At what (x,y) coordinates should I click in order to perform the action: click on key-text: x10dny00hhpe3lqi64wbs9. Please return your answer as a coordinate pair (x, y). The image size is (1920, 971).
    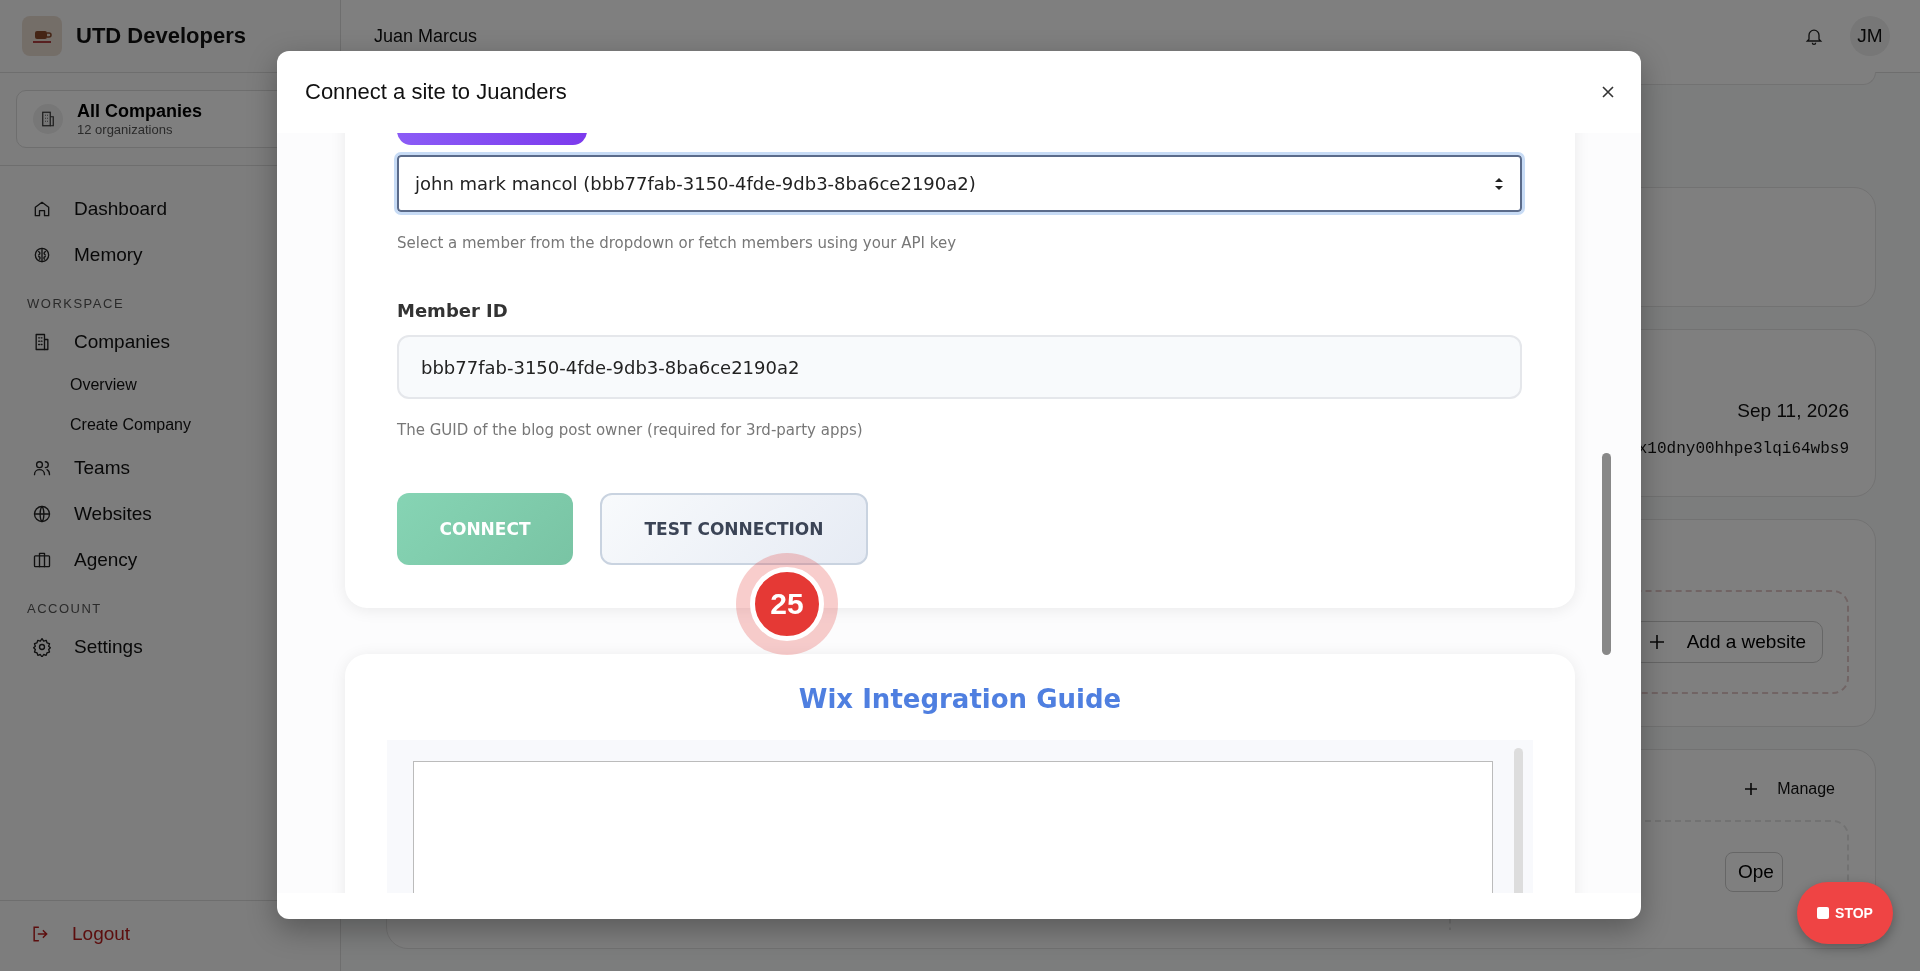
    Looking at the image, I should click on (1743, 449).